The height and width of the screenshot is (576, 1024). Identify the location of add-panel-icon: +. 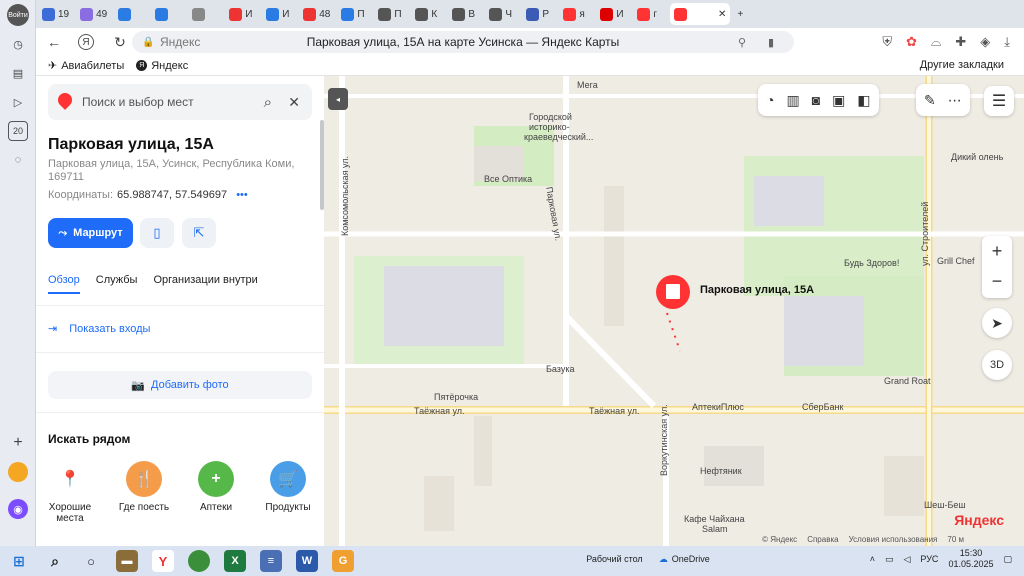
(18, 443).